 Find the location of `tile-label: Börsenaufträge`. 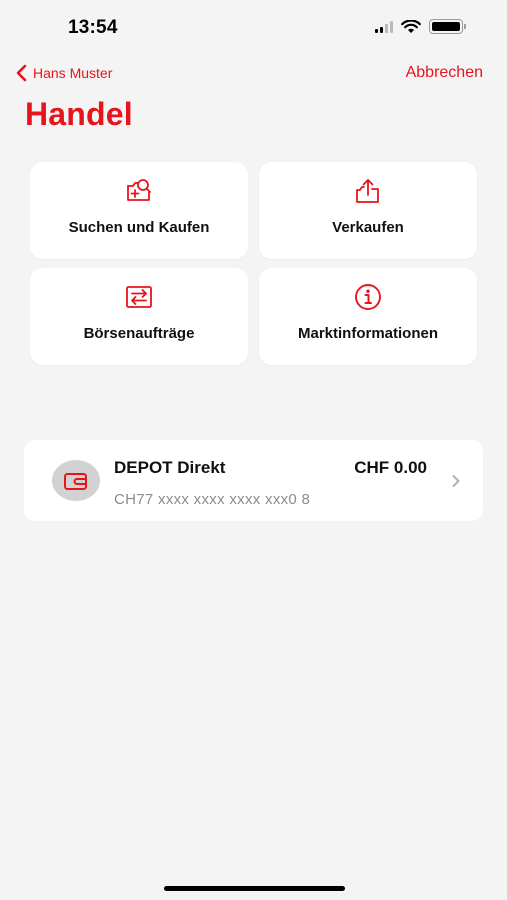

tile-label: Börsenaufträge is located at coordinates (139, 333).